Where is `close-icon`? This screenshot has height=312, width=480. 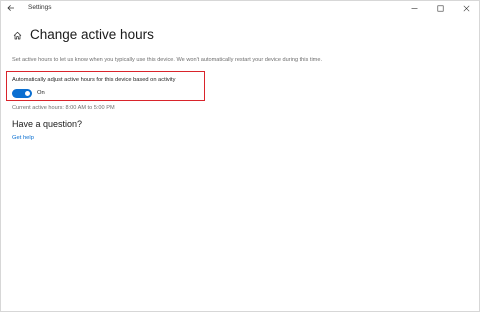 close-icon is located at coordinates (466, 8).